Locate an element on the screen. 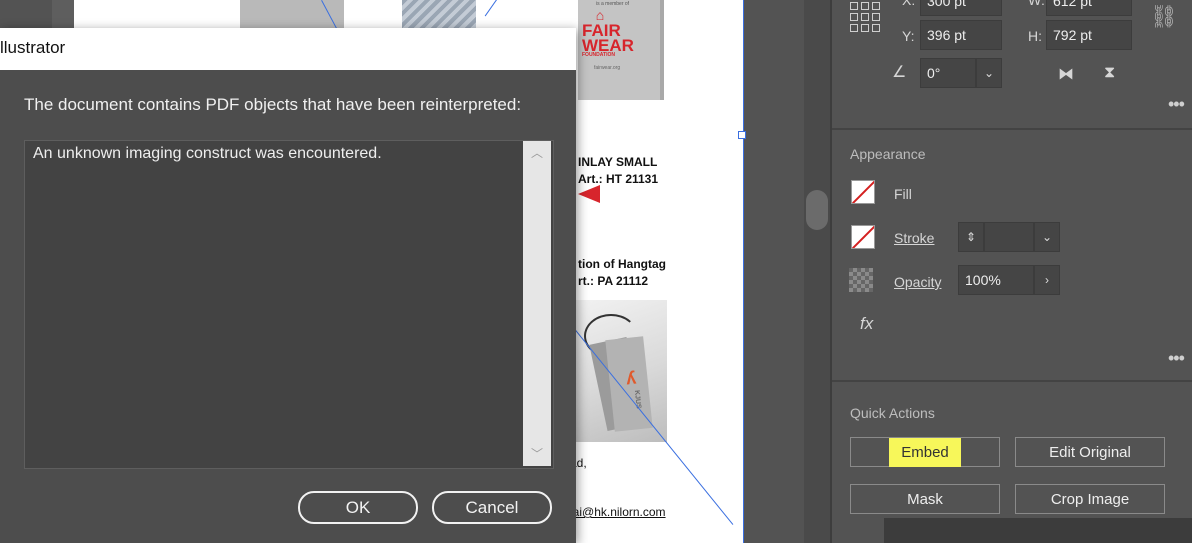 Image resolution: width=1192 pixels, height=543 pixels. bounding-box-handle is located at coordinates (742, 135).